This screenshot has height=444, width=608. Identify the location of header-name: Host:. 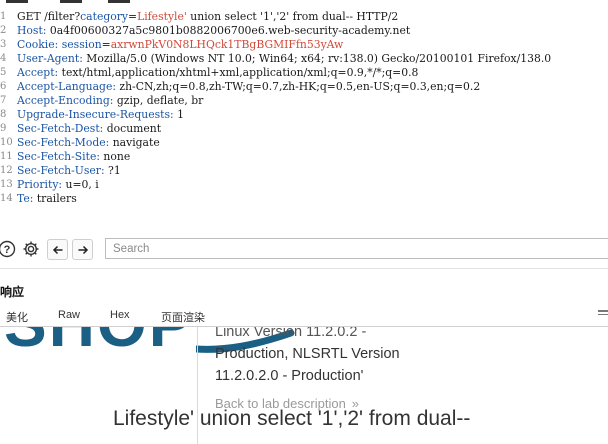
(32, 30).